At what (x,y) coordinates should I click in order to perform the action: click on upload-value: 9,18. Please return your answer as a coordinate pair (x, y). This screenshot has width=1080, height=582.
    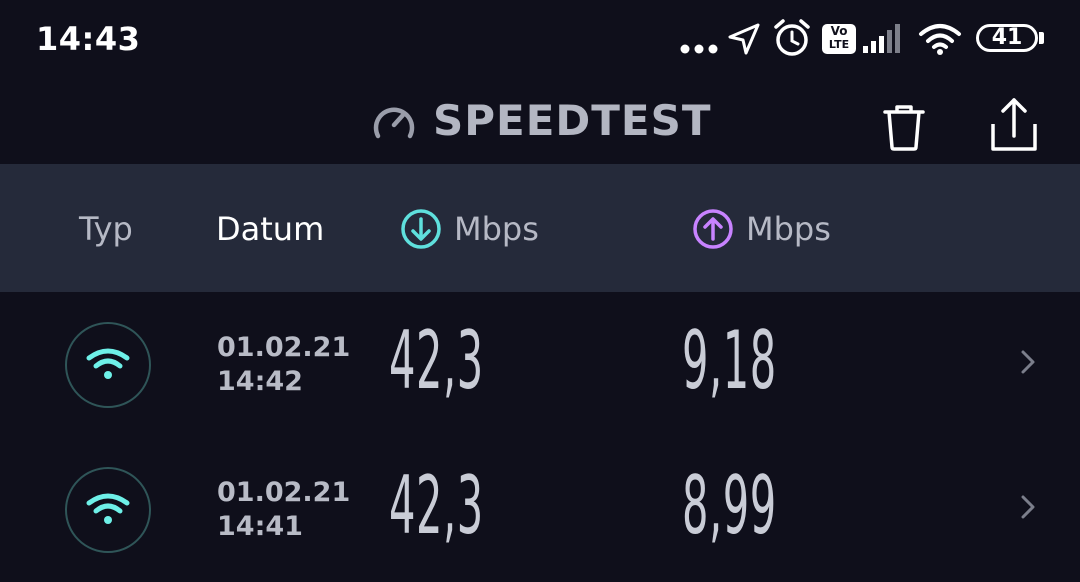
    Looking at the image, I should click on (729, 360).